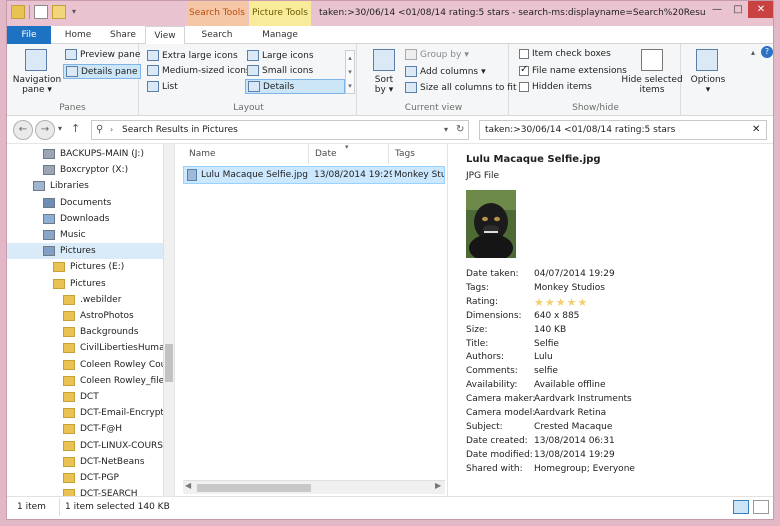 This screenshot has width=780, height=526. What do you see at coordinates (708, 85) in the screenshot?
I see `options-button: Options ▾` at bounding box center [708, 85].